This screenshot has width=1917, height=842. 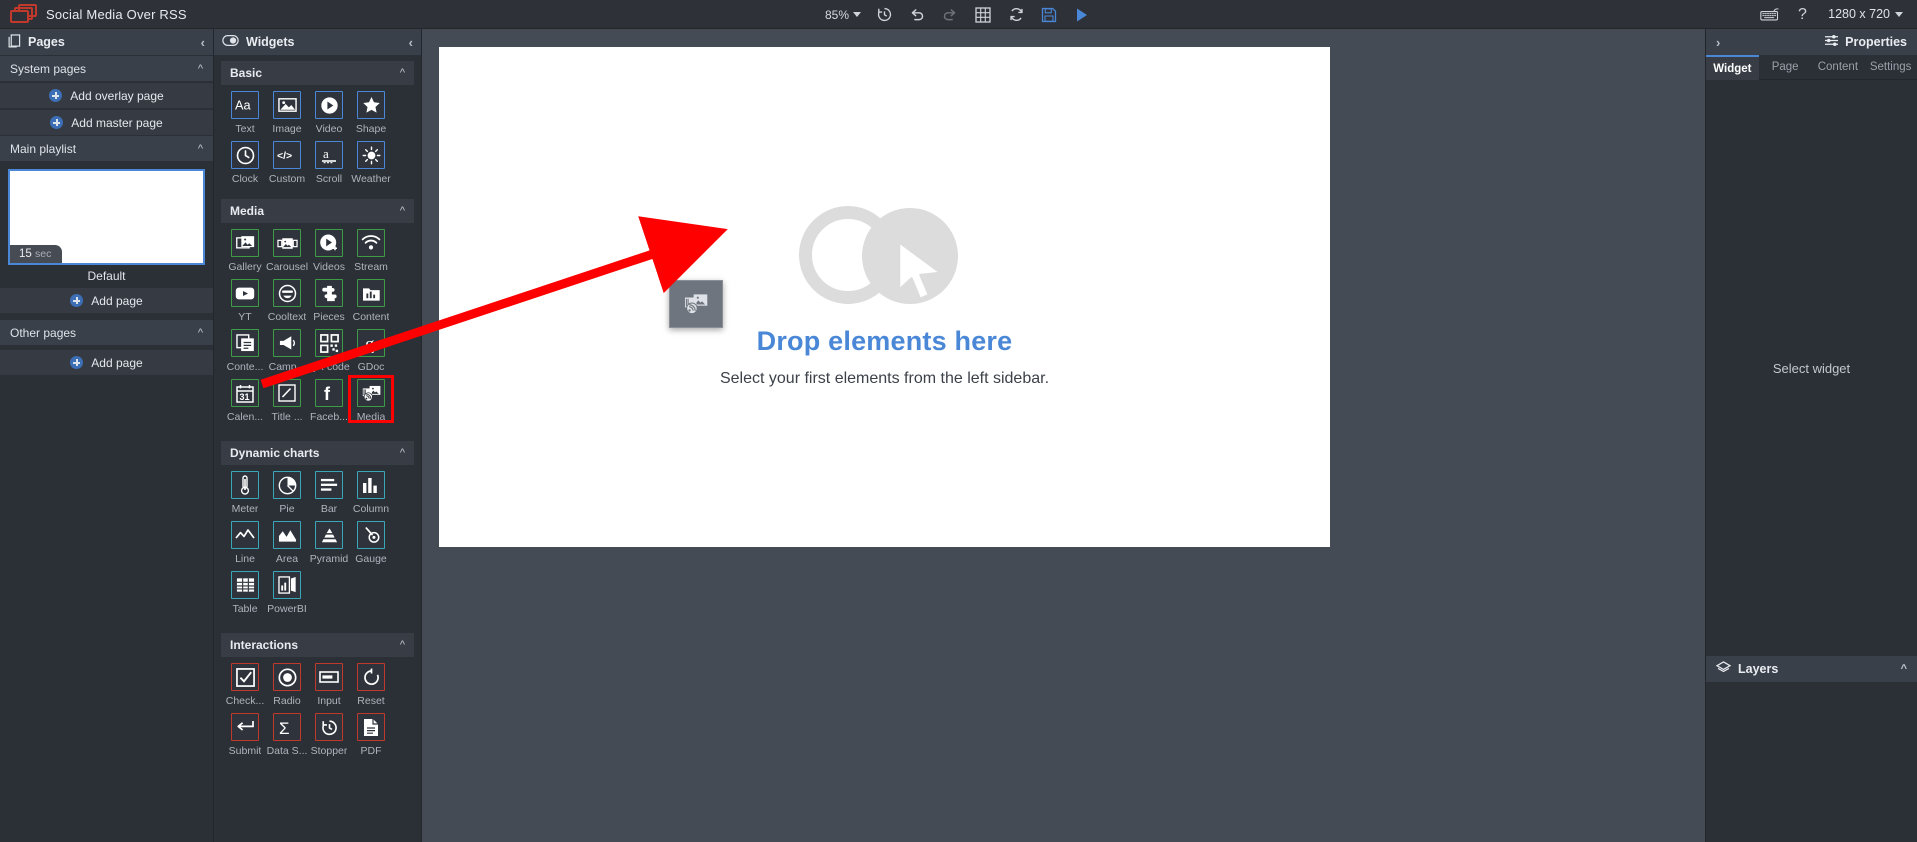 I want to click on chevron-down-icon, so click(x=1899, y=14).